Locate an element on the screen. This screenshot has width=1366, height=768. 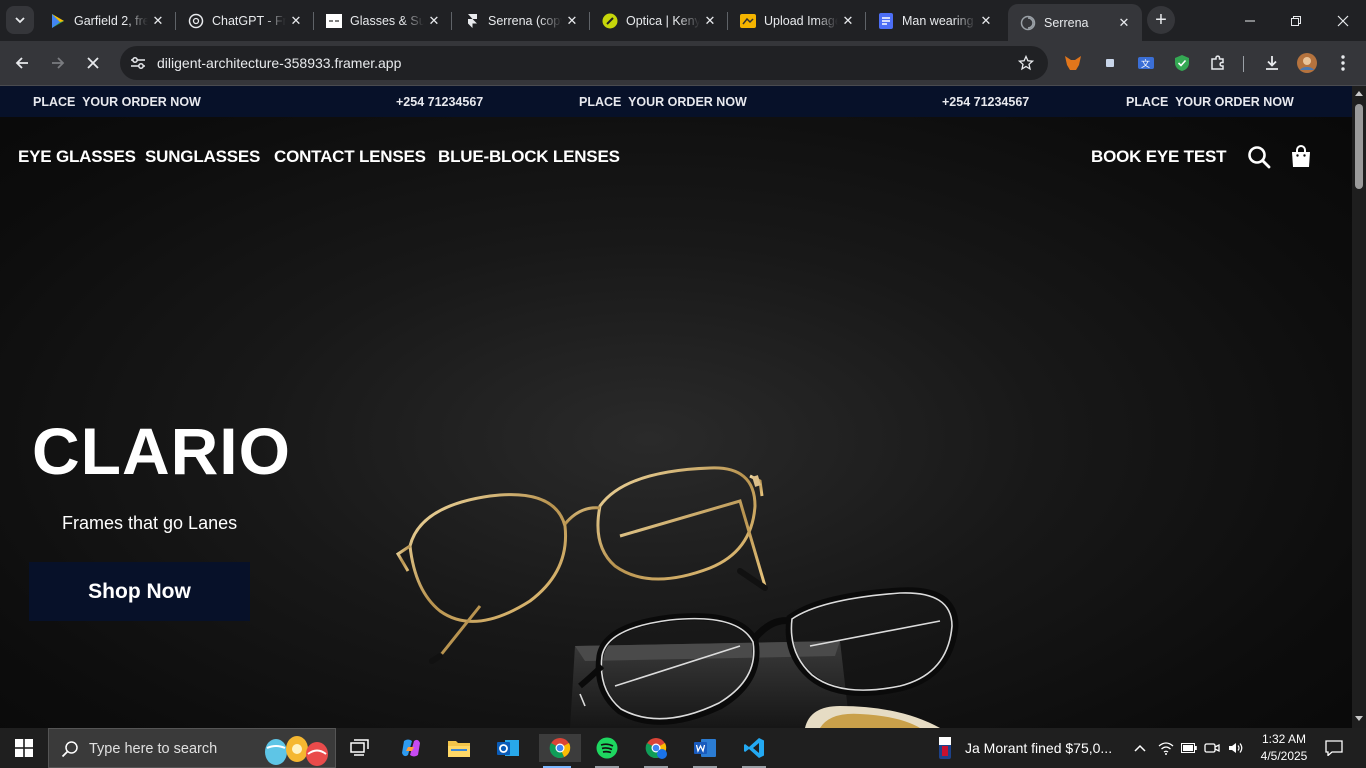
stop-loading-button is located at coordinates (93, 63).